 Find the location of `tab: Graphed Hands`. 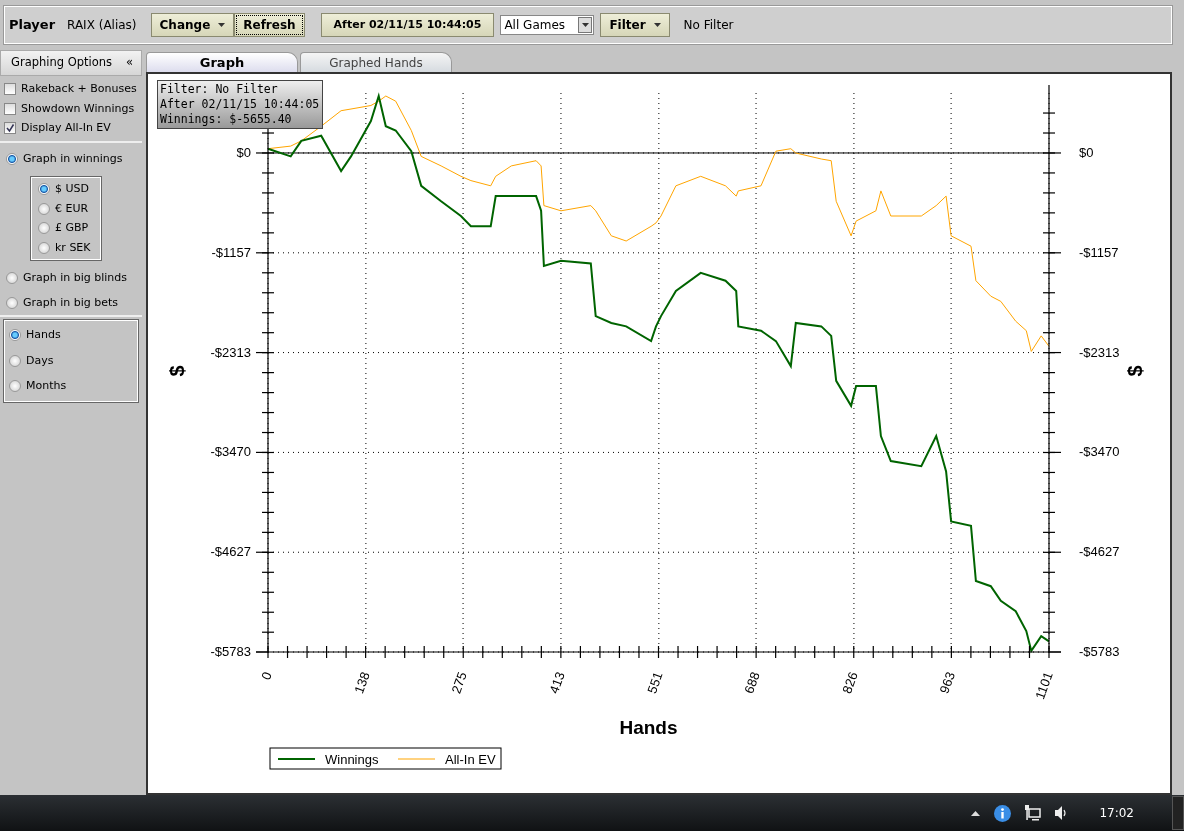

tab: Graphed Hands is located at coordinates (376, 62).